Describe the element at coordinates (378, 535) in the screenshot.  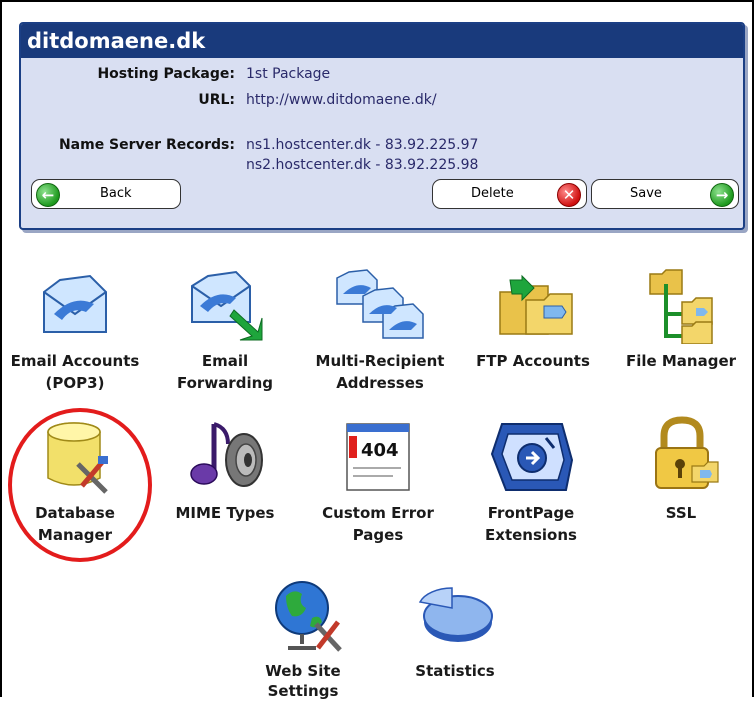
I see `tile-label: Pages` at that location.